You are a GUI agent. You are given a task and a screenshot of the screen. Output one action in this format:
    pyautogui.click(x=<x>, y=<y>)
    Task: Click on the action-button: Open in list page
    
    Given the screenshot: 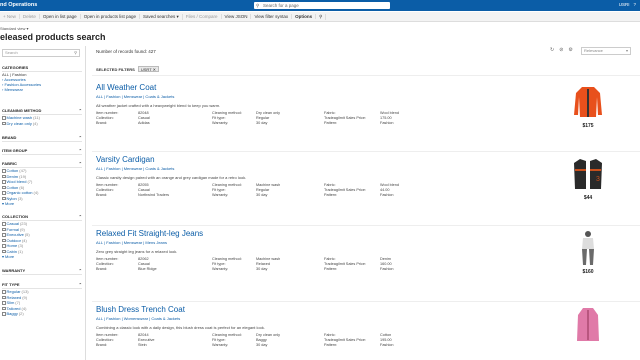 What is the action you would take?
    pyautogui.click(x=60, y=16)
    